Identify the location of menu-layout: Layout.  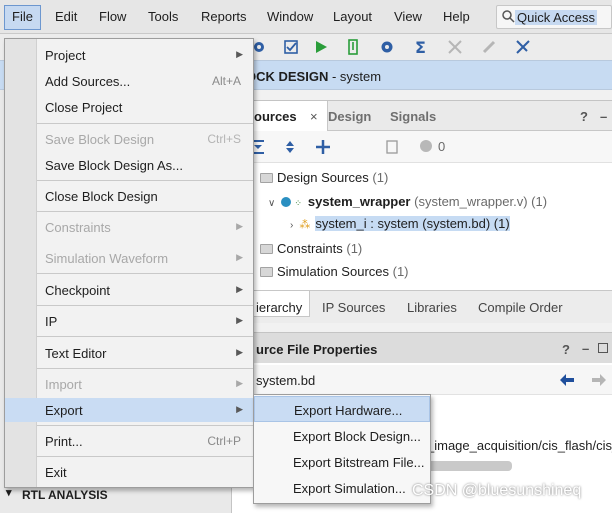
(352, 16).